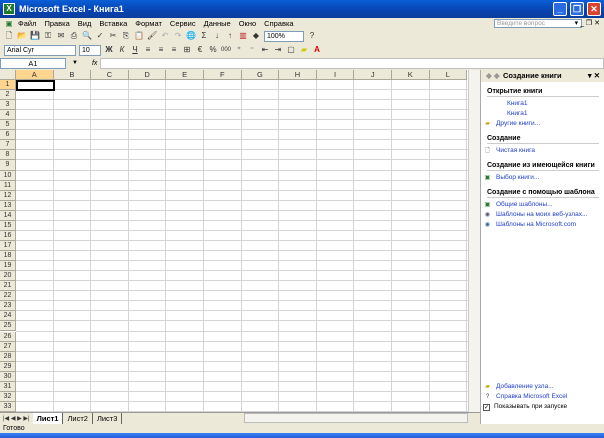 The width and height of the screenshot is (604, 438). I want to click on increase-indent-icon: ⇥, so click(278, 50).